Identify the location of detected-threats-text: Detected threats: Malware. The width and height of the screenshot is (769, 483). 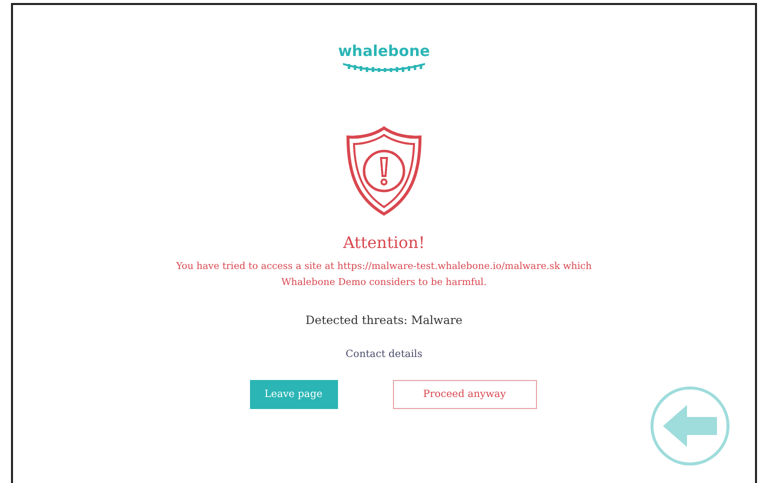
(384, 320).